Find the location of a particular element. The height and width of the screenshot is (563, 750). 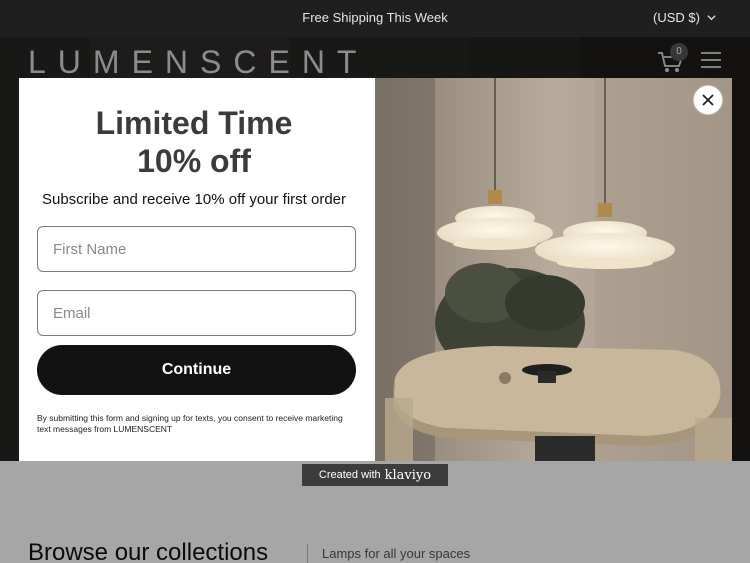

first-name-field is located at coordinates (196, 249).